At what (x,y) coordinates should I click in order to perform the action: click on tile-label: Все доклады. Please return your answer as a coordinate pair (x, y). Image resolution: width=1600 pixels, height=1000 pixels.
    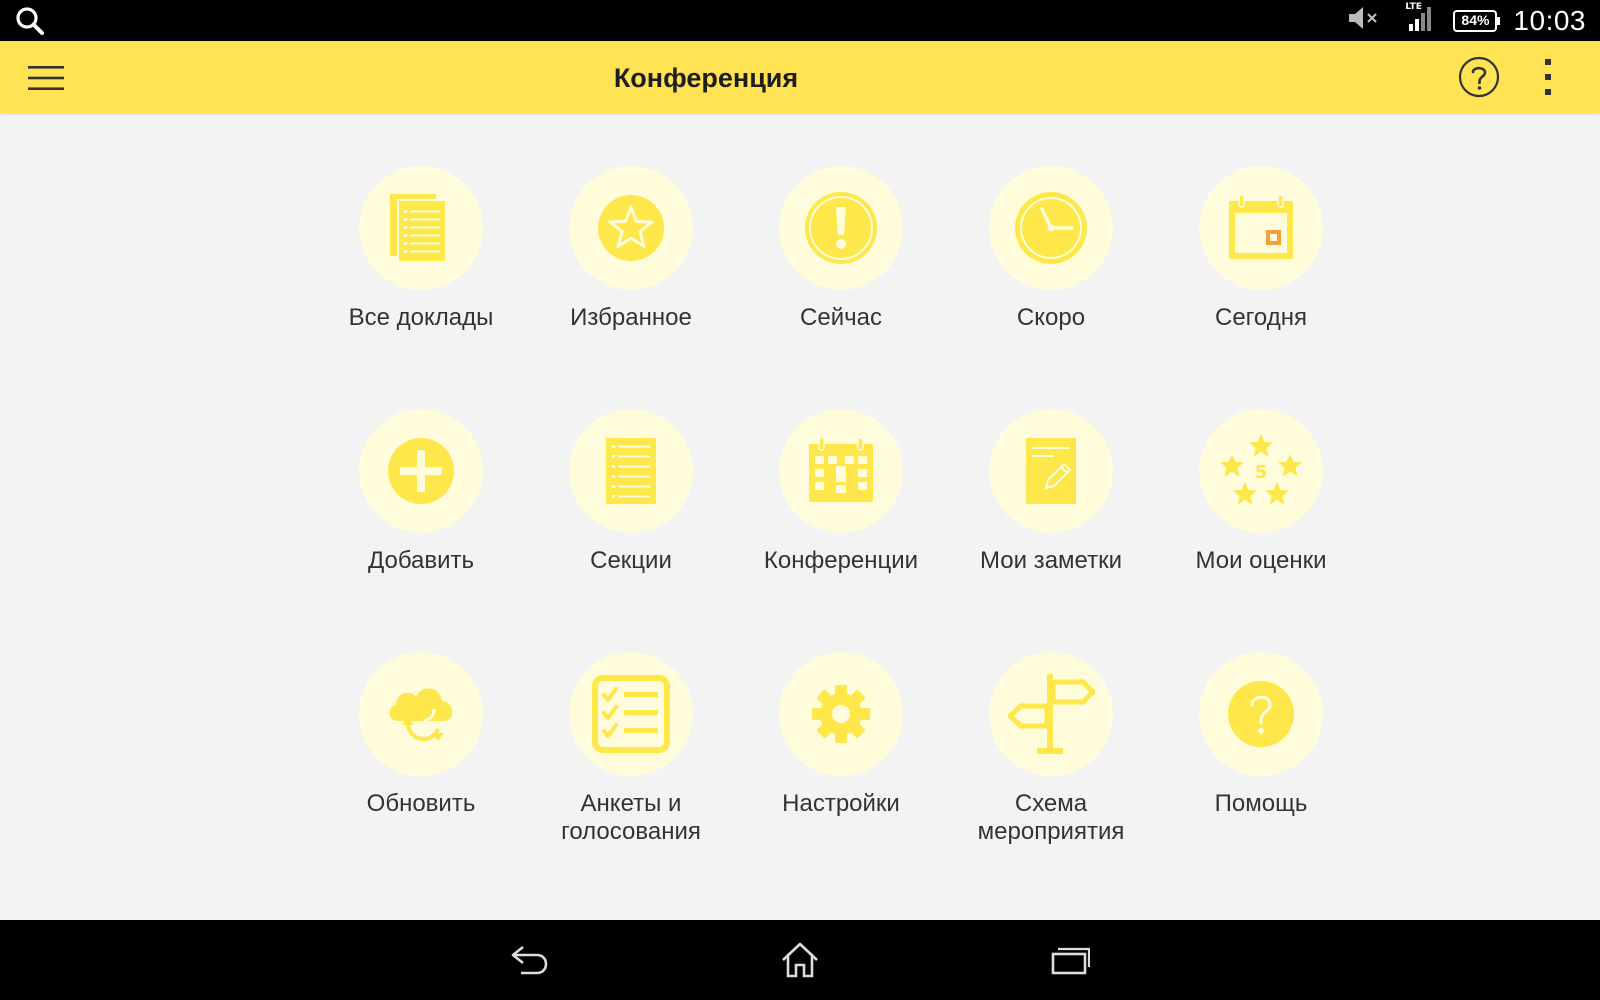
    Looking at the image, I should click on (421, 317).